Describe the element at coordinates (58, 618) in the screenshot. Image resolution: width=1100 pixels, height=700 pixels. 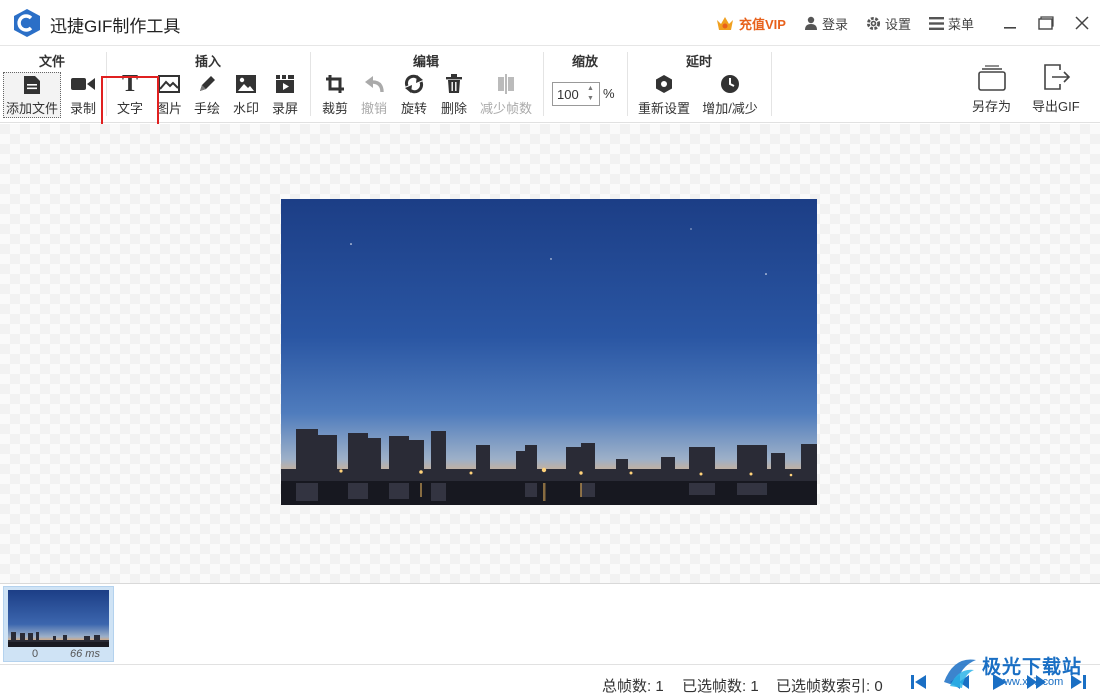
I see `frame-thumbnail-image` at that location.